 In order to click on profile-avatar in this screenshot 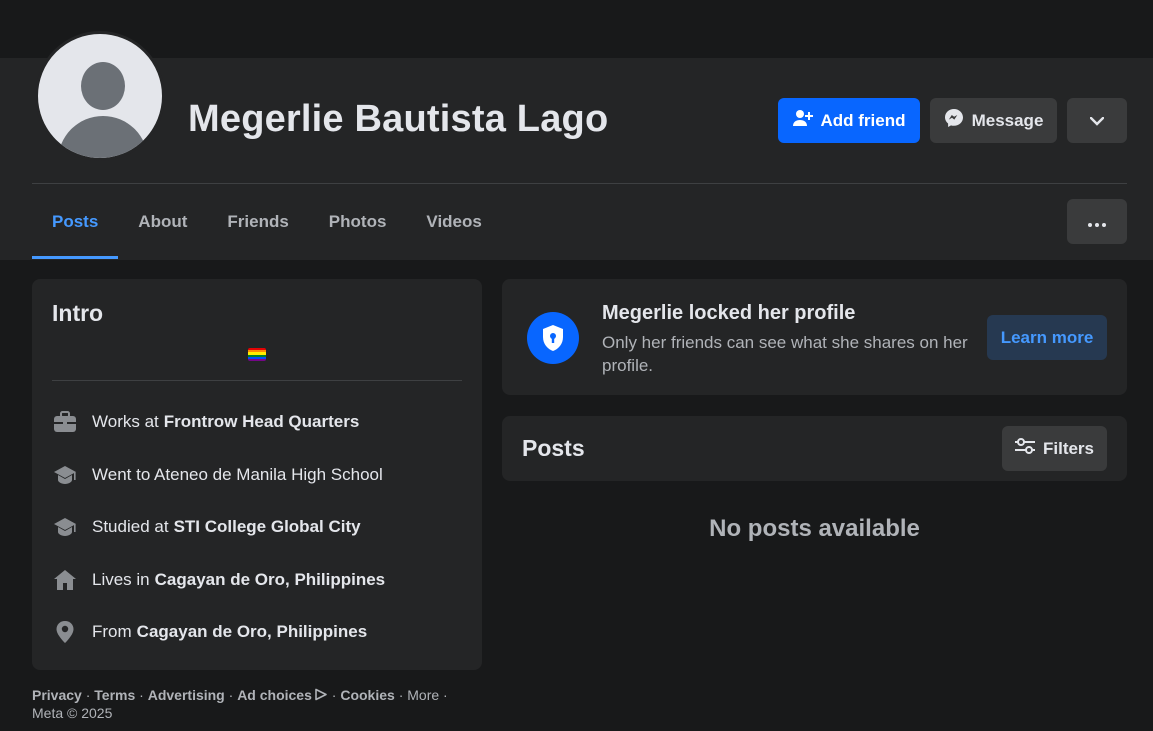, I will do `click(100, 96)`.